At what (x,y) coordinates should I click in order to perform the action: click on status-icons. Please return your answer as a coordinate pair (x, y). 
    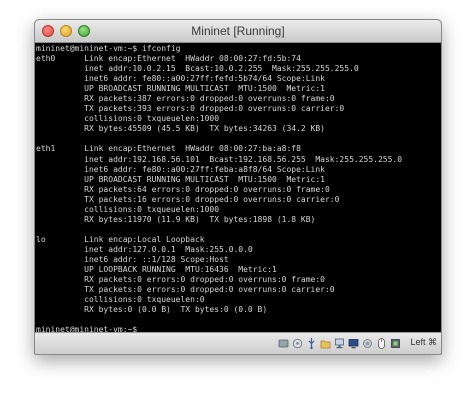
    Looking at the image, I should click on (339, 344).